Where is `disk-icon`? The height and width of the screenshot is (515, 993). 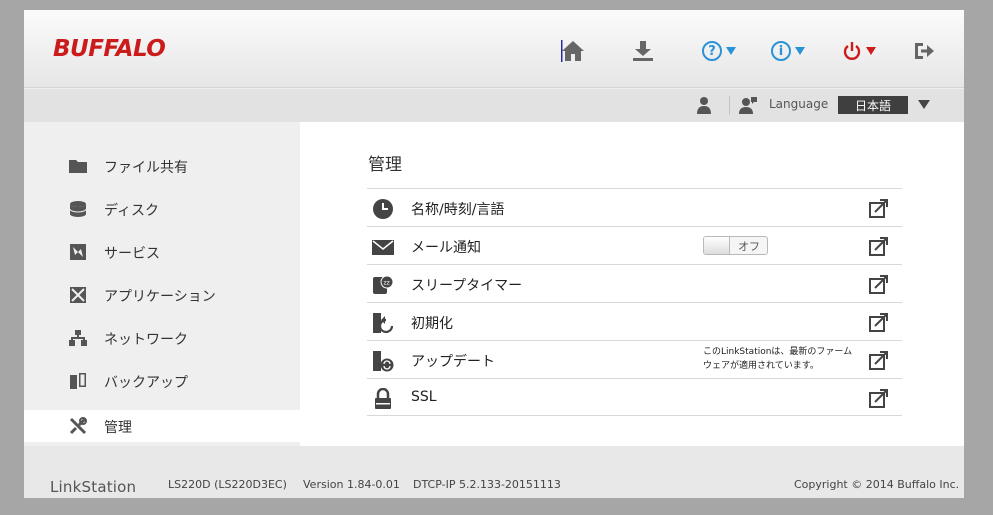
disk-icon is located at coordinates (78, 209).